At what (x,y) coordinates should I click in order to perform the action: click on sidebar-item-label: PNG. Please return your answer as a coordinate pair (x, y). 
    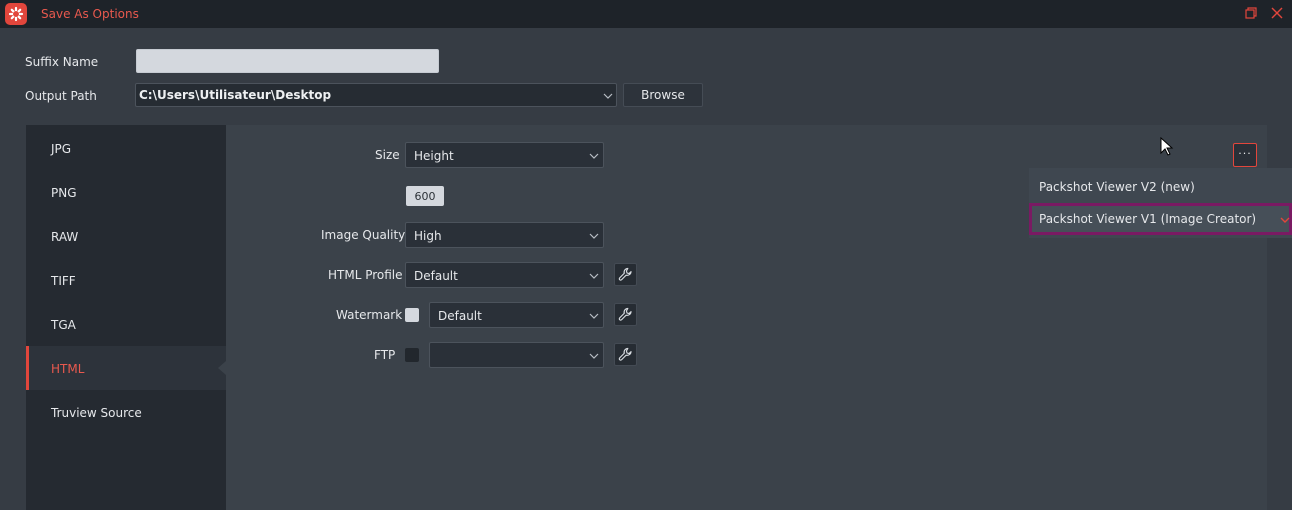
    Looking at the image, I should click on (64, 193).